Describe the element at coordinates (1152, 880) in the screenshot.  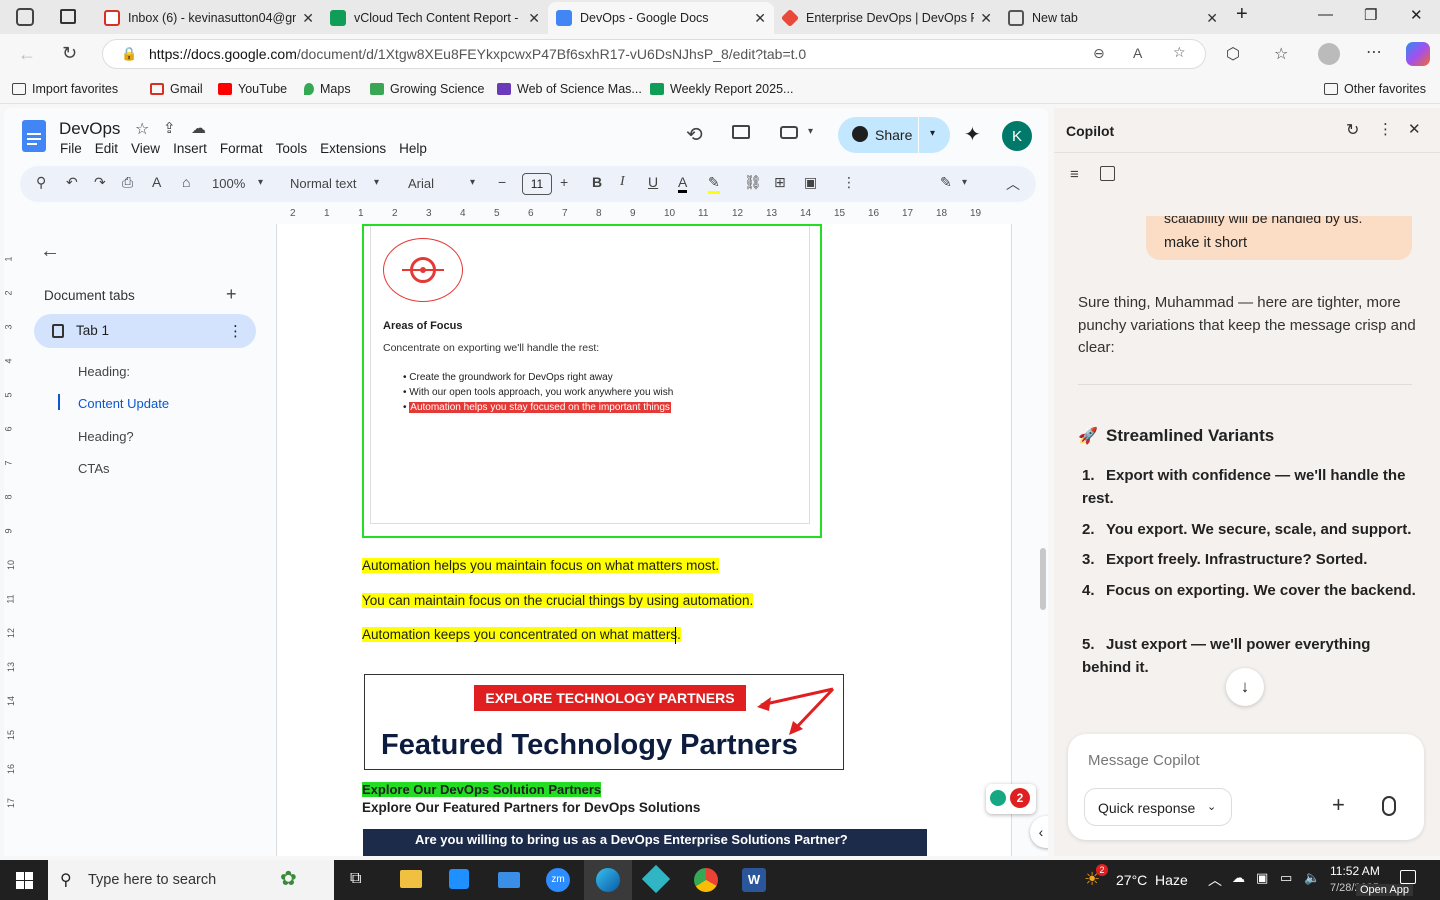
I see `weather-text: 27°C Haze` at that location.